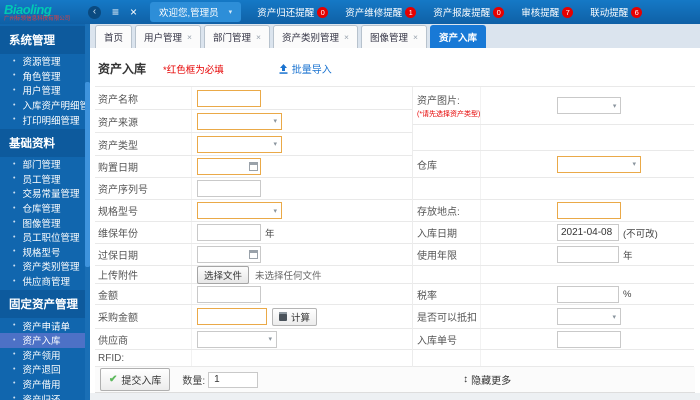 This screenshot has width=700, height=400. What do you see at coordinates (45, 105) in the screenshot?
I see `sidebar-item: • 入库资产明细管理` at bounding box center [45, 105].